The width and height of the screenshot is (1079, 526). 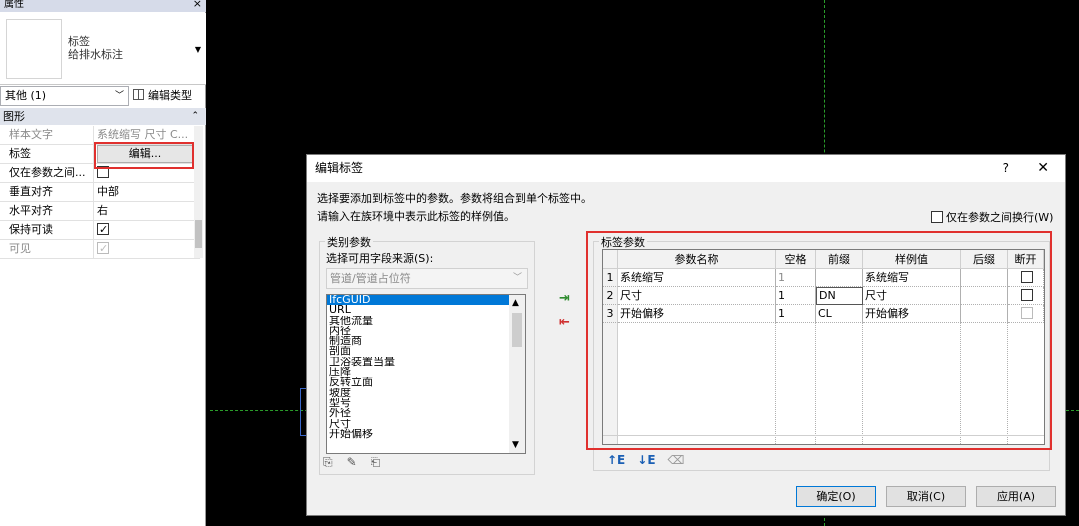 I want to click on list-item: 型号, so click(x=426, y=403).